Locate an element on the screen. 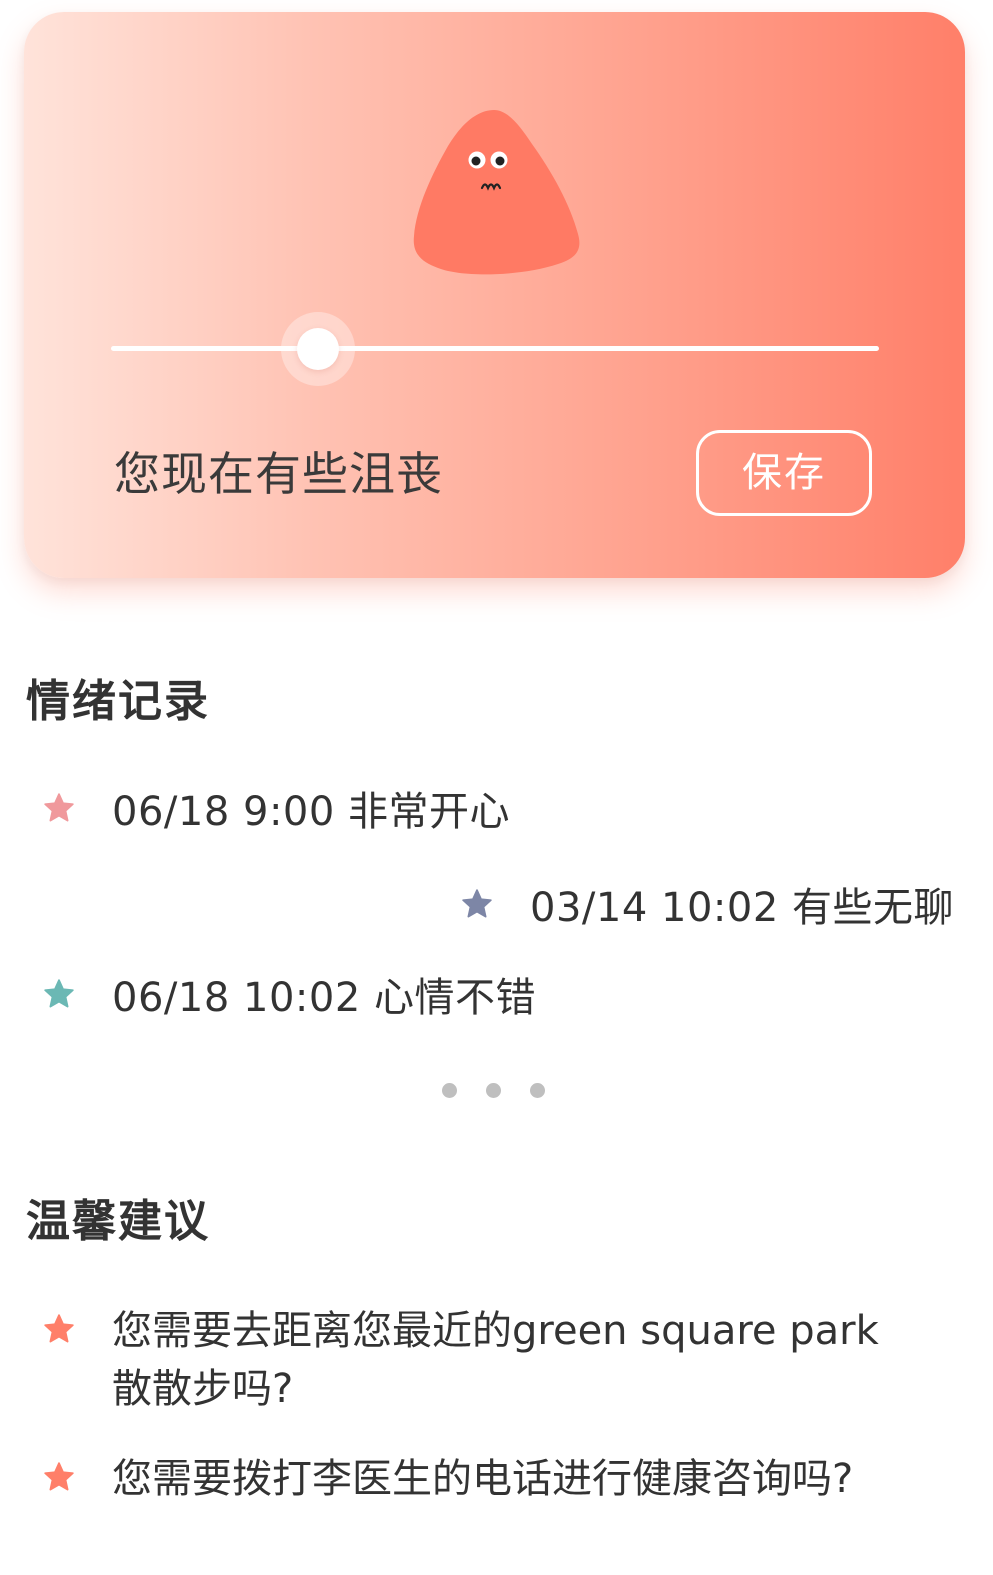 The width and height of the screenshot is (993, 1575). record-text: 03/14 10:02 有些无聊 is located at coordinates (742, 908).